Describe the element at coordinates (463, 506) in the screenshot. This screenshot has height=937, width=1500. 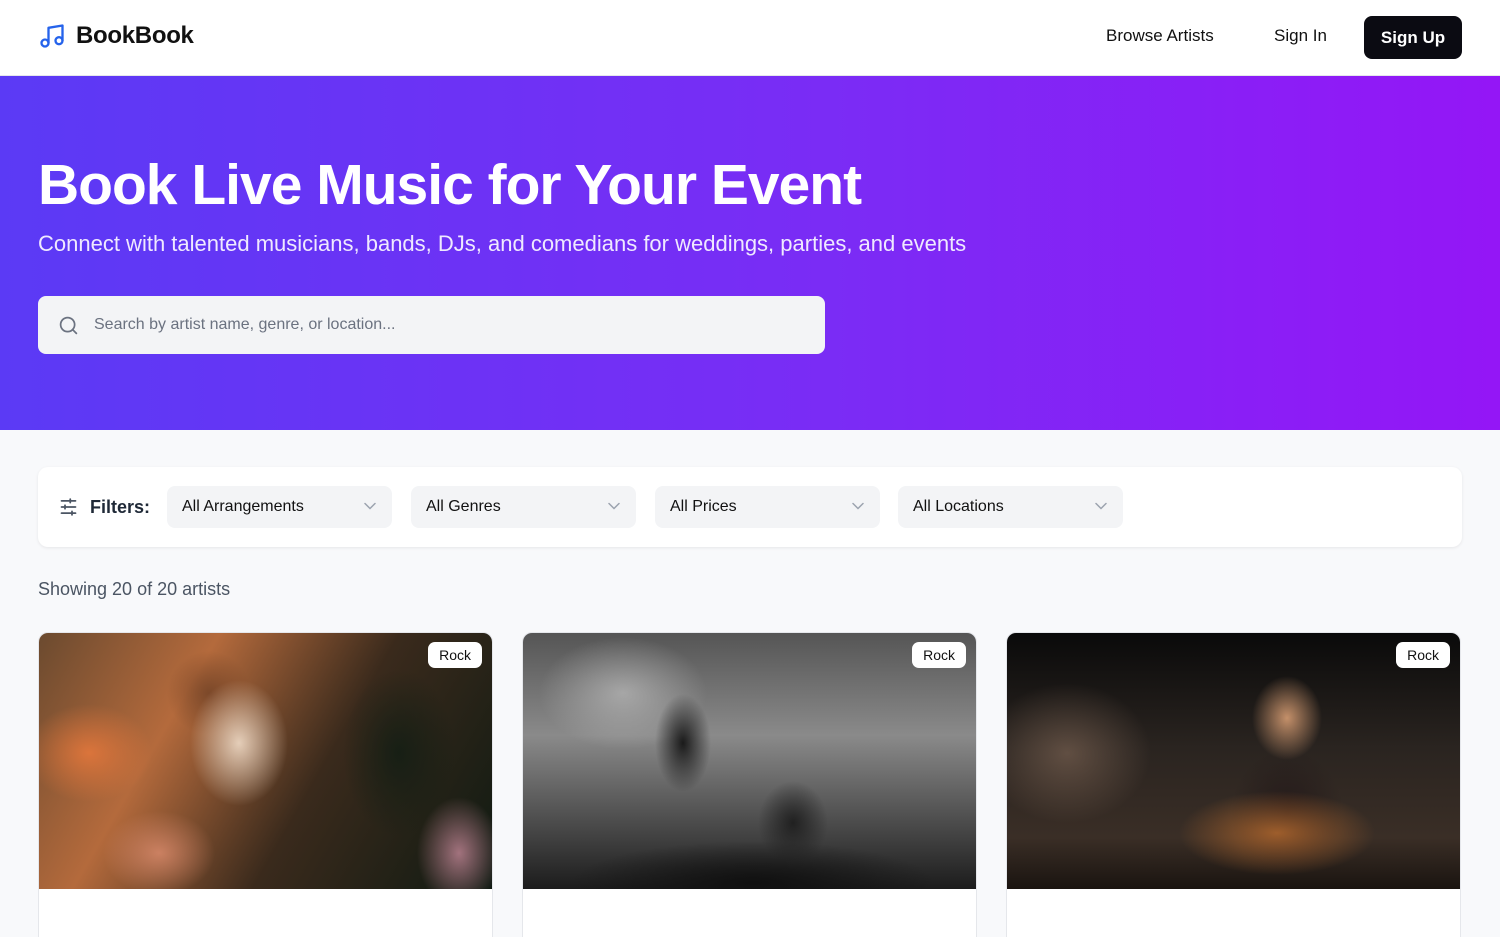
I see `genre-select-value: All Genres` at that location.